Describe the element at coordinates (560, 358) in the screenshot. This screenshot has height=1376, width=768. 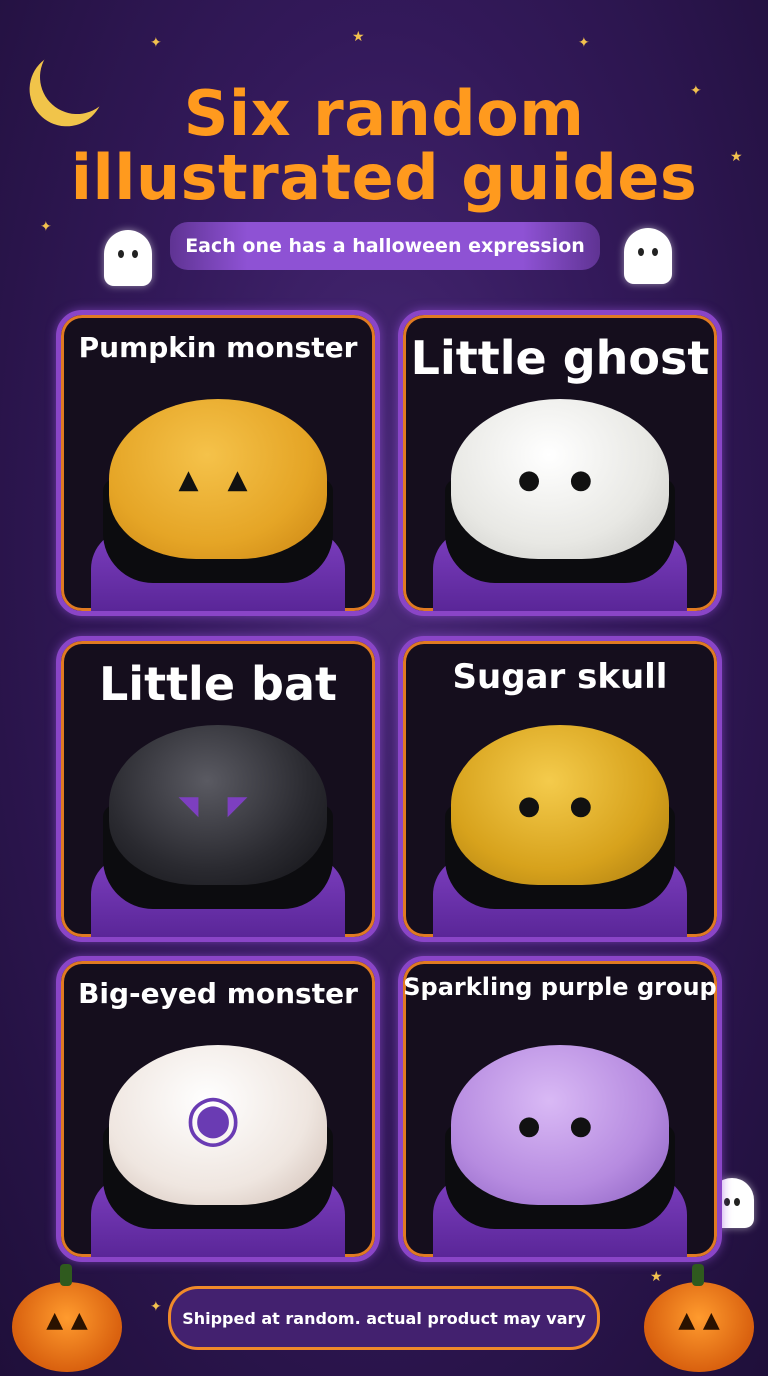
I see `card-label: Little ghost` at that location.